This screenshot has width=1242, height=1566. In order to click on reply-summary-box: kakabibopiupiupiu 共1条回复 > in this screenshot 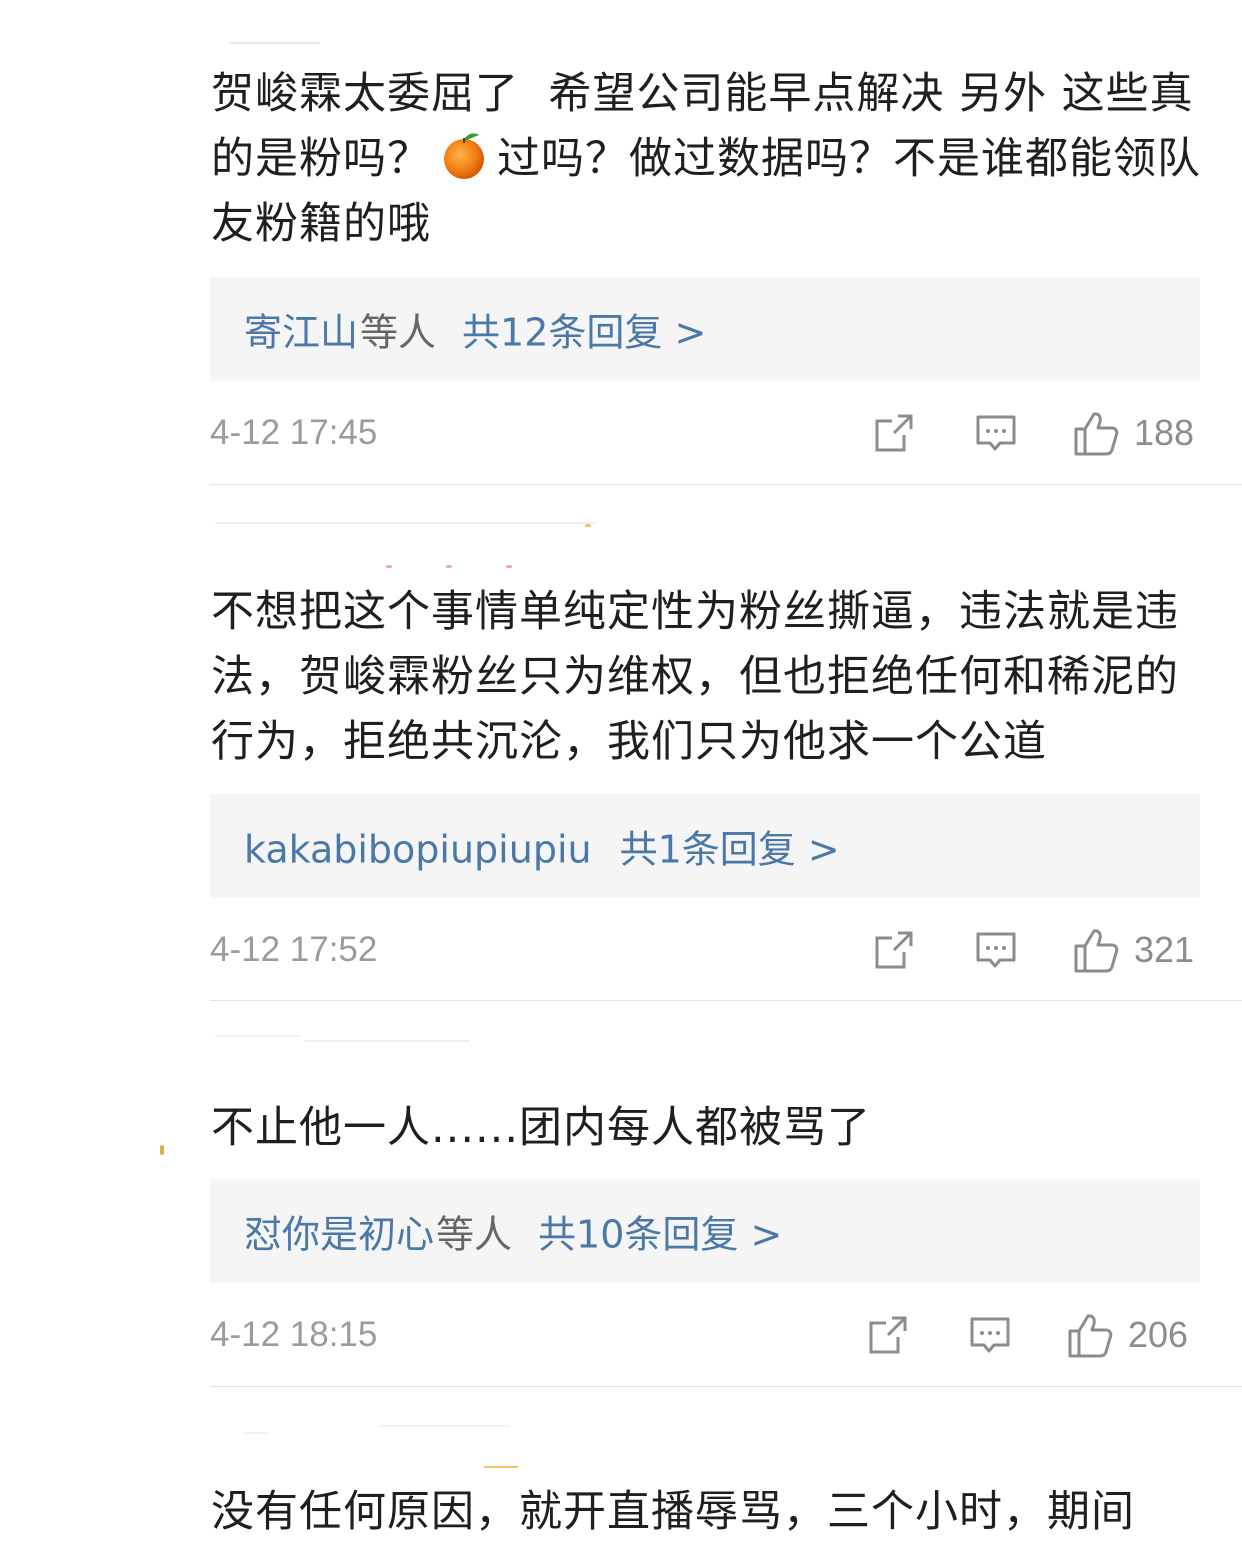, I will do `click(705, 846)`.